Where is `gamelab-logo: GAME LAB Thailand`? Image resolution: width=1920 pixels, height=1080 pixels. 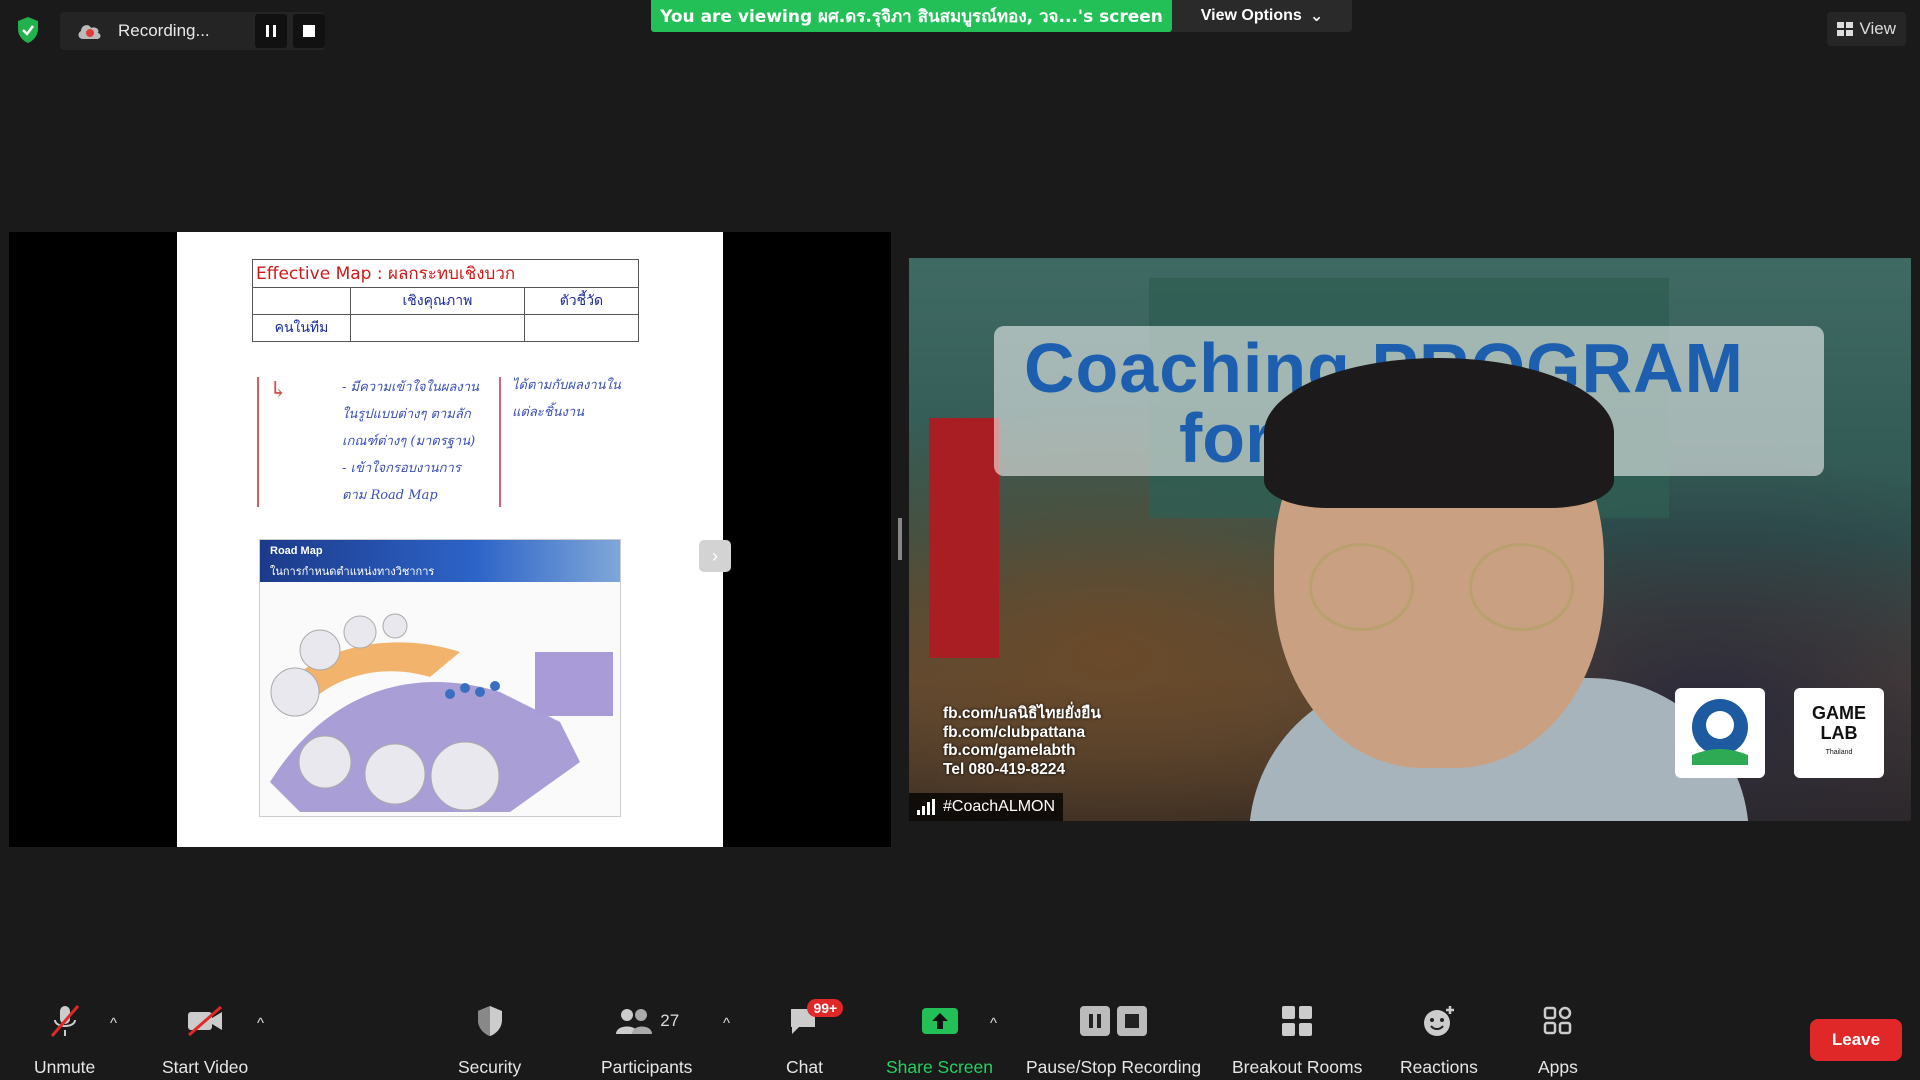 gamelab-logo: GAME LAB Thailand is located at coordinates (1839, 733).